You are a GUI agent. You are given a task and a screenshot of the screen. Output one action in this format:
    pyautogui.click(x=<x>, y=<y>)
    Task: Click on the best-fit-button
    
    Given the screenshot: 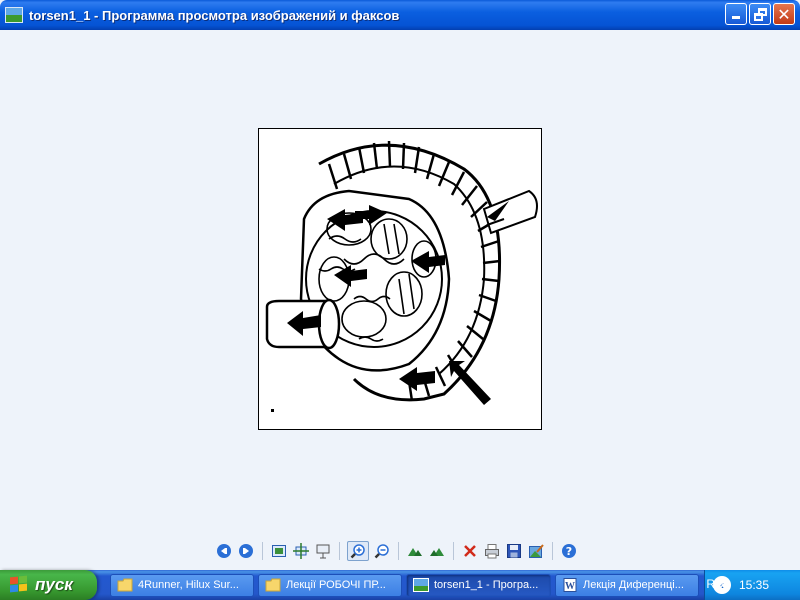 What is the action you would take?
    pyautogui.click(x=279, y=551)
    